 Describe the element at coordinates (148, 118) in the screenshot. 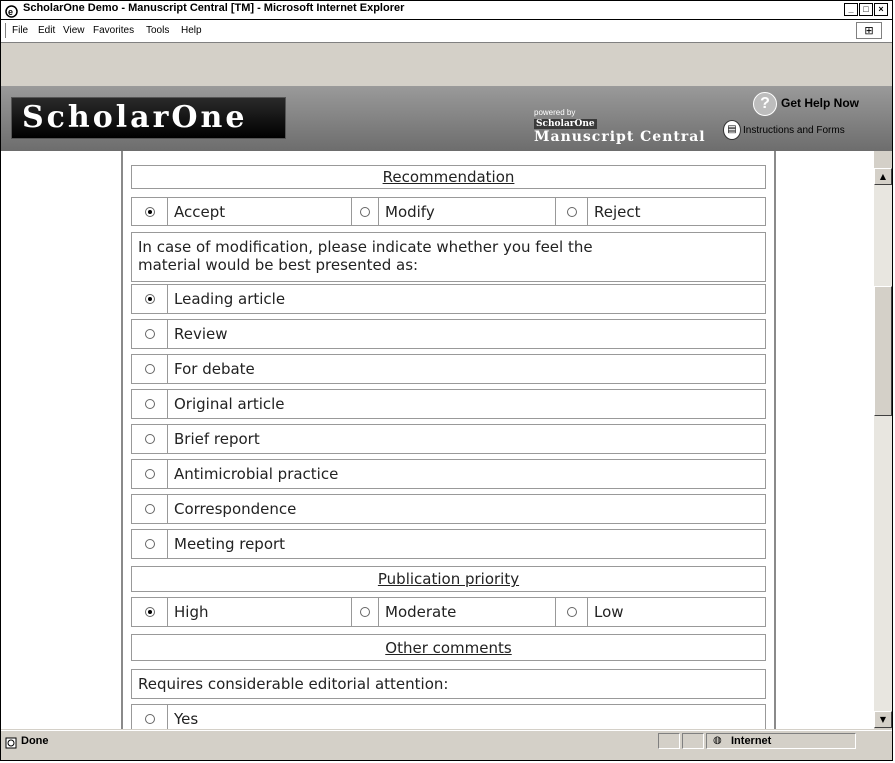

I see `scholarone-logo: ScholarOne` at that location.